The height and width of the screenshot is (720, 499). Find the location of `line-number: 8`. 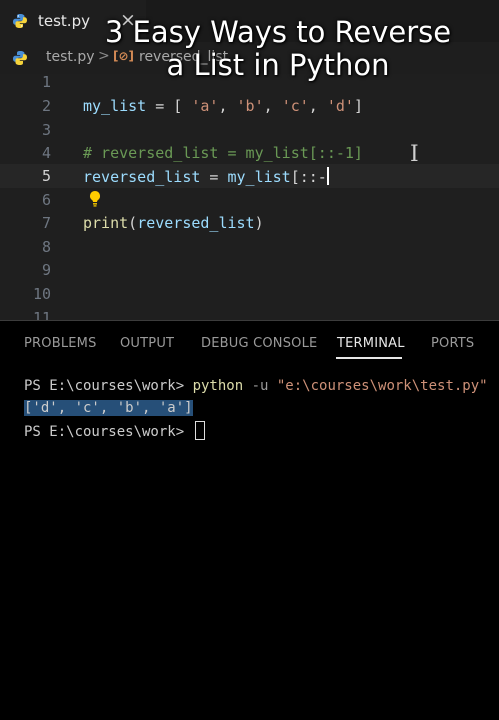

line-number: 8 is located at coordinates (46, 247).